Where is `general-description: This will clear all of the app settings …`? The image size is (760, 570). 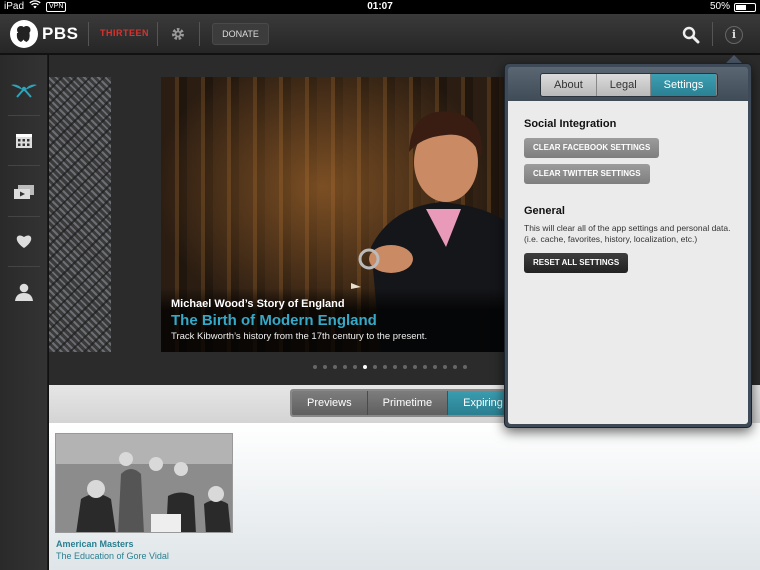 general-description: This will clear all of the app settings … is located at coordinates (627, 233).